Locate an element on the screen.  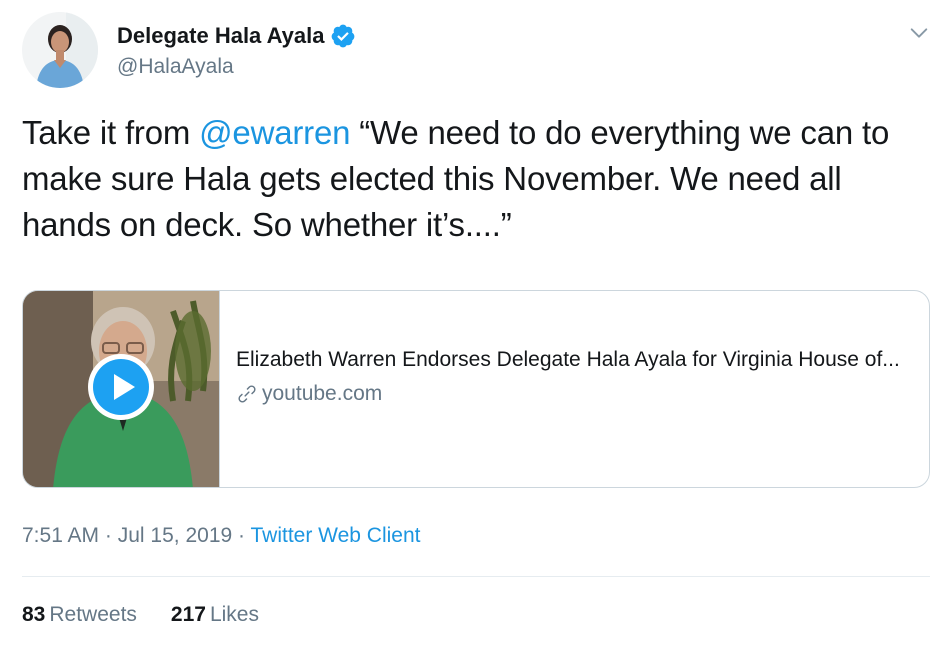
likes-label: Likes is located at coordinates (234, 614).